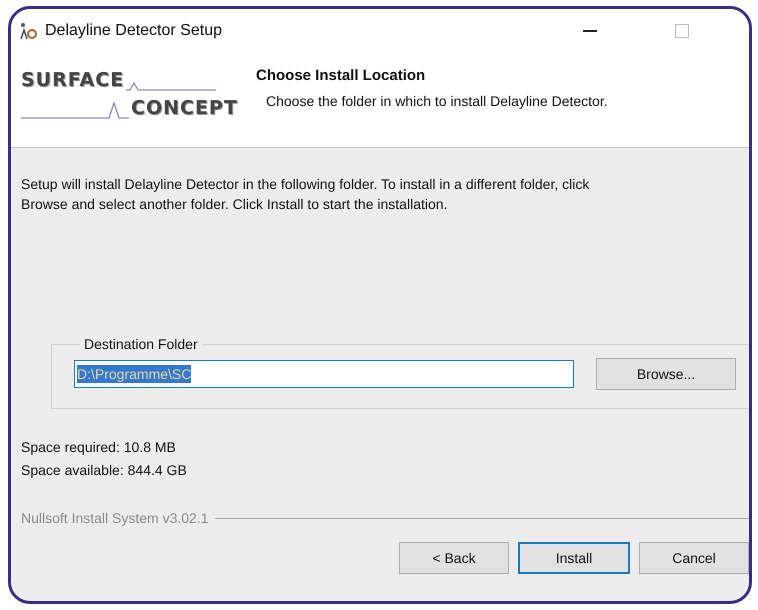 Image resolution: width=758 pixels, height=610 pixels. Describe the element at coordinates (682, 31) in the screenshot. I see `maximize-icon` at that location.